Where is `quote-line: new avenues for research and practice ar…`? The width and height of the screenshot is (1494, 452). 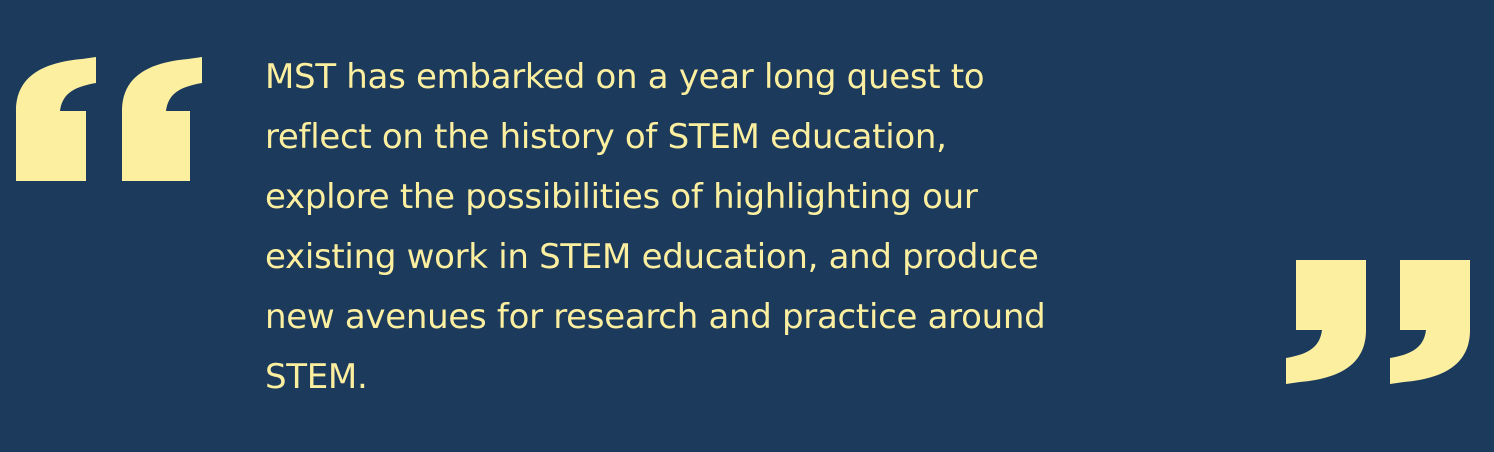 quote-line: new avenues for research and practice ar… is located at coordinates (655, 317).